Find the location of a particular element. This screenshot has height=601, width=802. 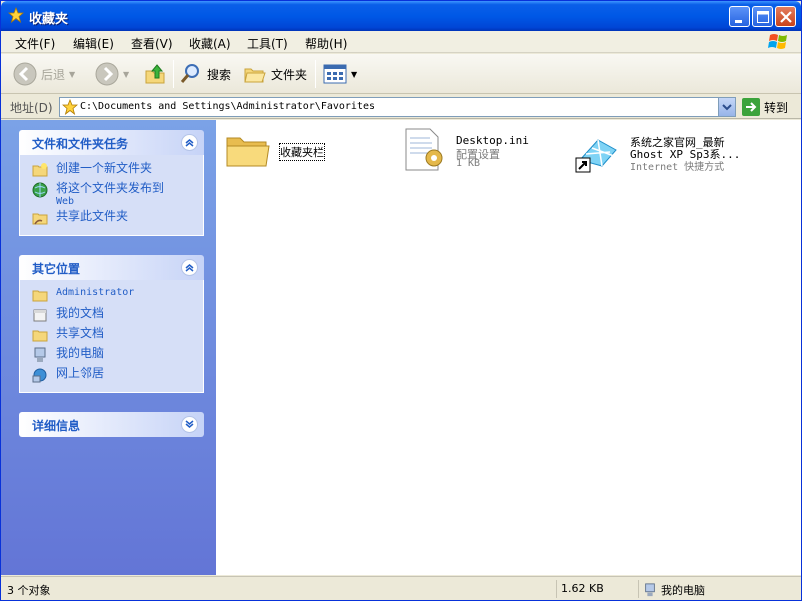

place-shared-documents: 共享文档 is located at coordinates (111, 336).